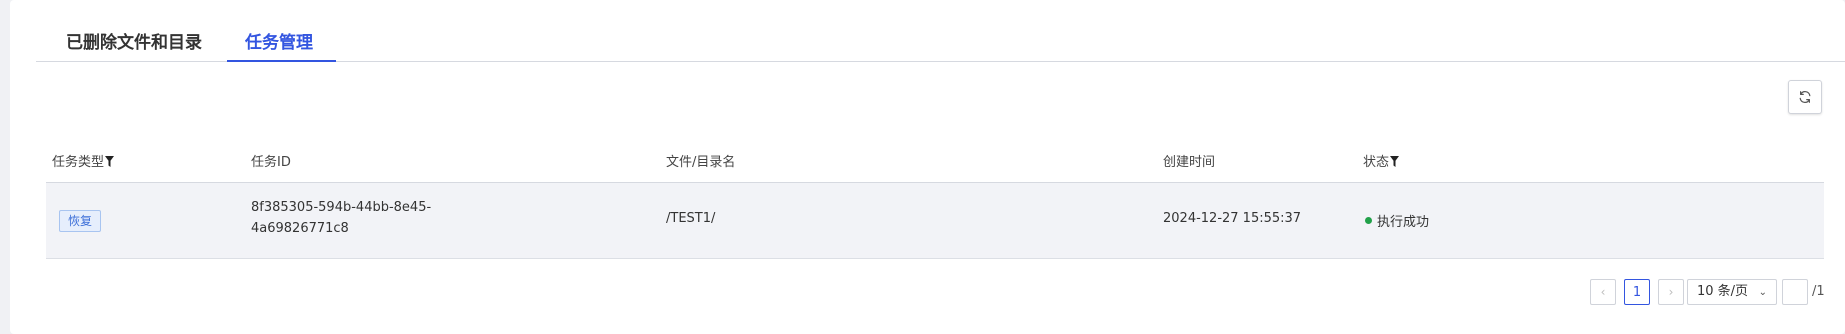  I want to click on column-header-status: 状态, so click(1381, 160).